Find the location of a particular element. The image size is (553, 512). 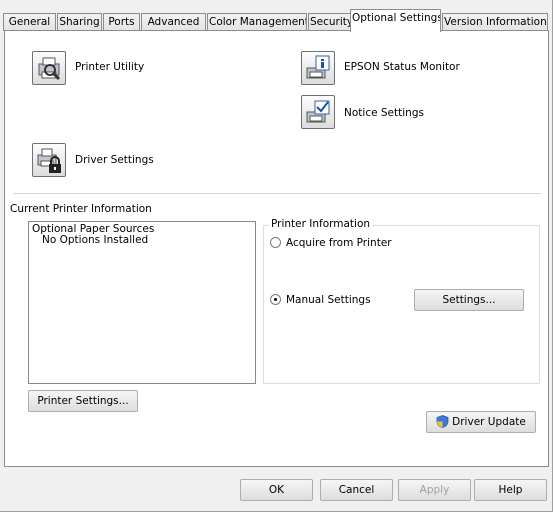

lock-icon is located at coordinates (49, 160).